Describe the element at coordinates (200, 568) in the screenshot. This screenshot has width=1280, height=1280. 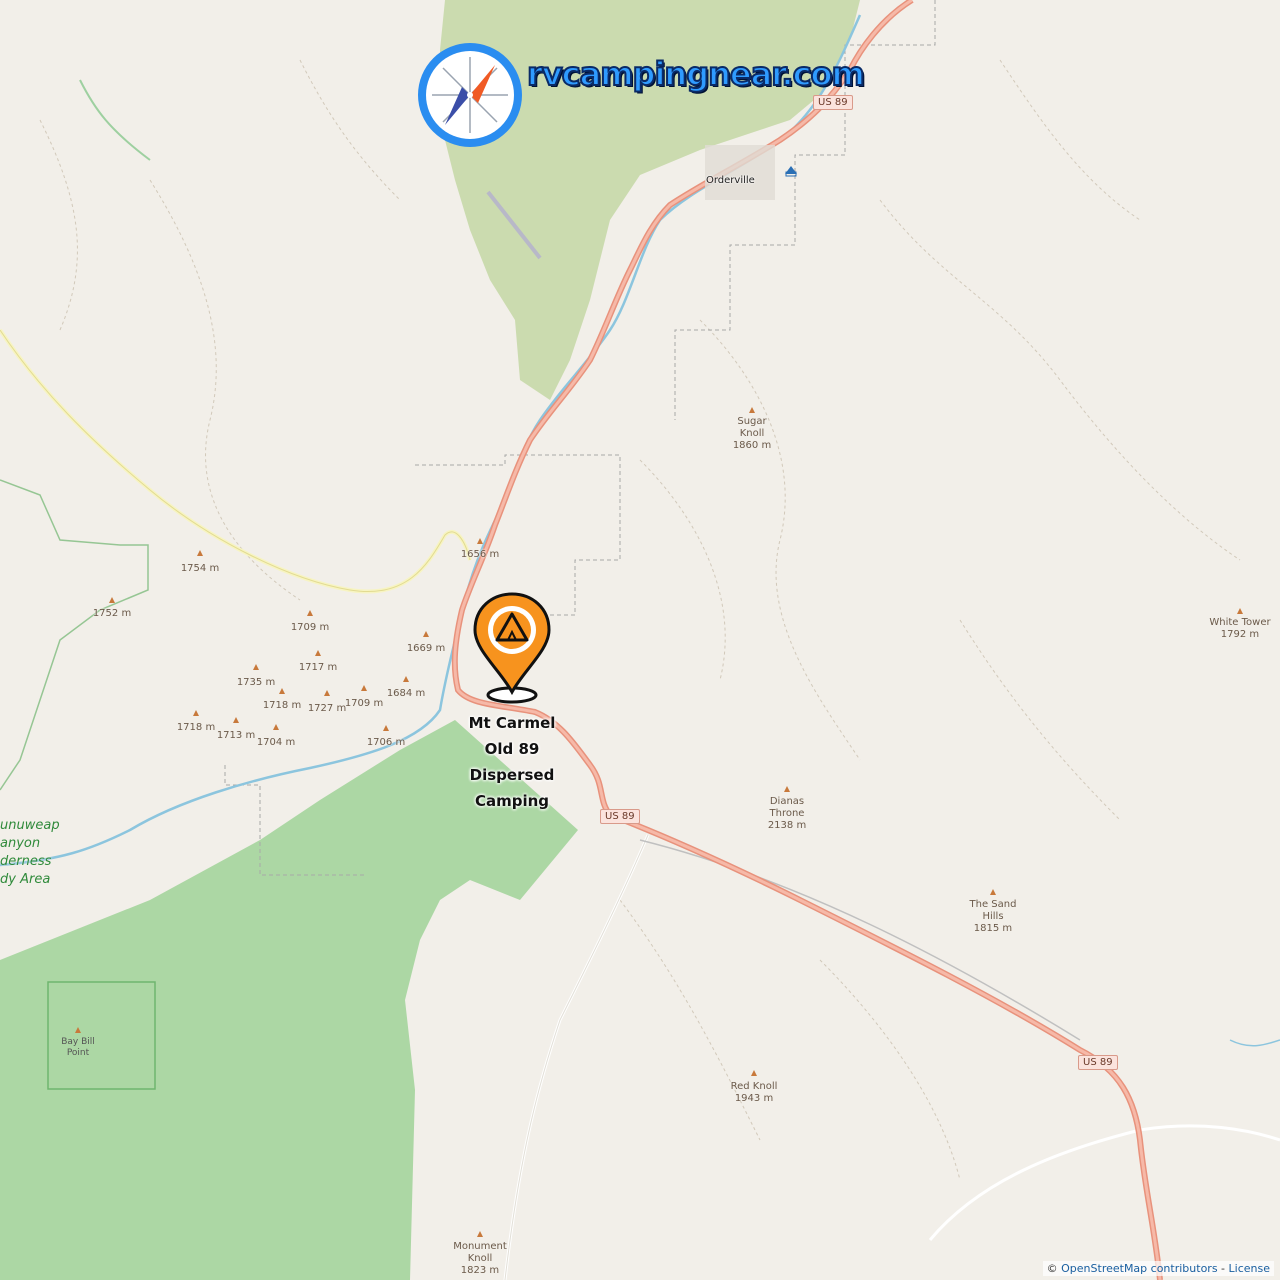
I see `peak-label: 1754 m` at that location.